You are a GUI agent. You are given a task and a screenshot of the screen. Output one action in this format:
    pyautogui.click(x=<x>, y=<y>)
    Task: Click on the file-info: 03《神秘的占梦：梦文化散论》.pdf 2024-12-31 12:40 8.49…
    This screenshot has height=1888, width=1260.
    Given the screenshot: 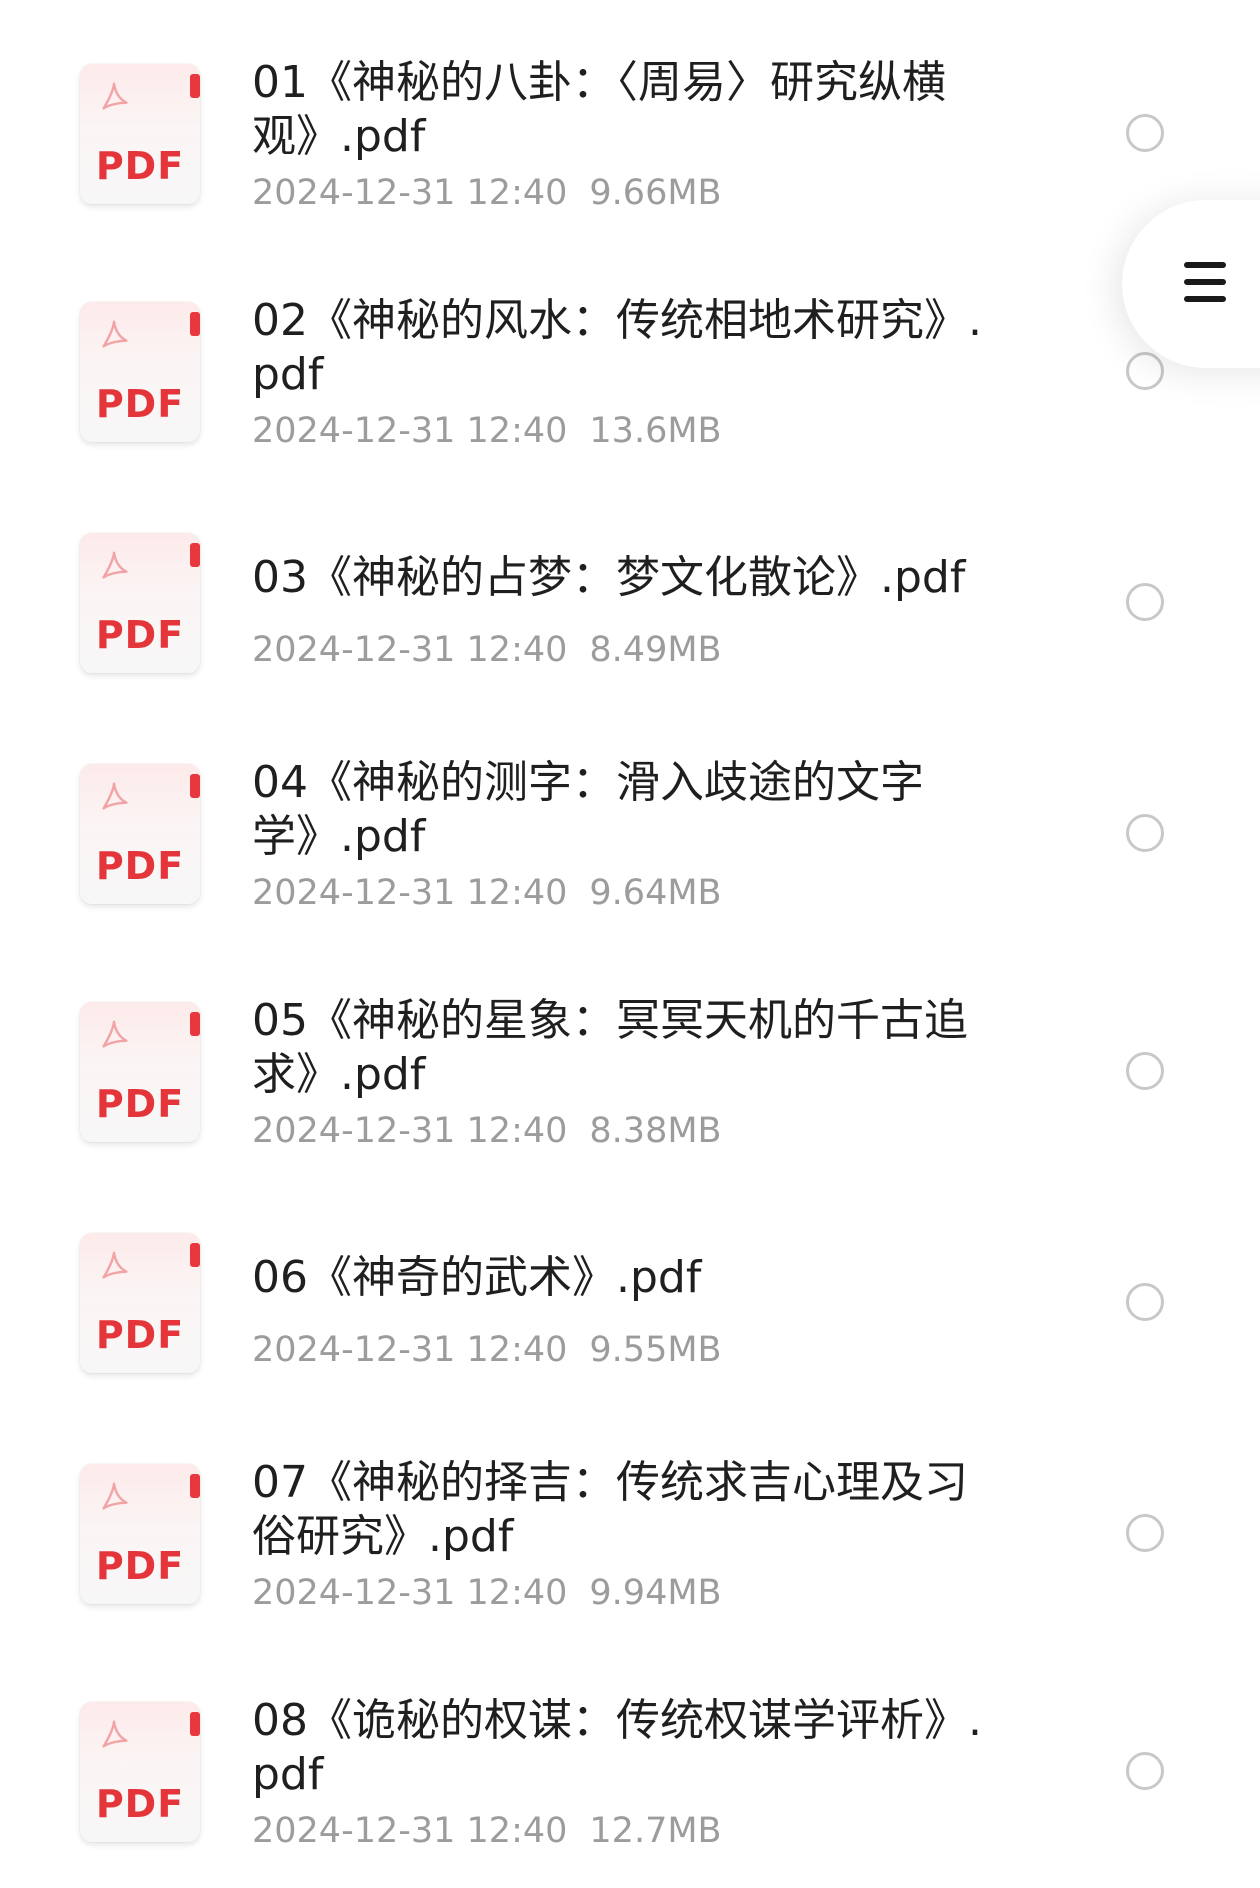 What is the action you would take?
    pyautogui.click(x=627, y=612)
    